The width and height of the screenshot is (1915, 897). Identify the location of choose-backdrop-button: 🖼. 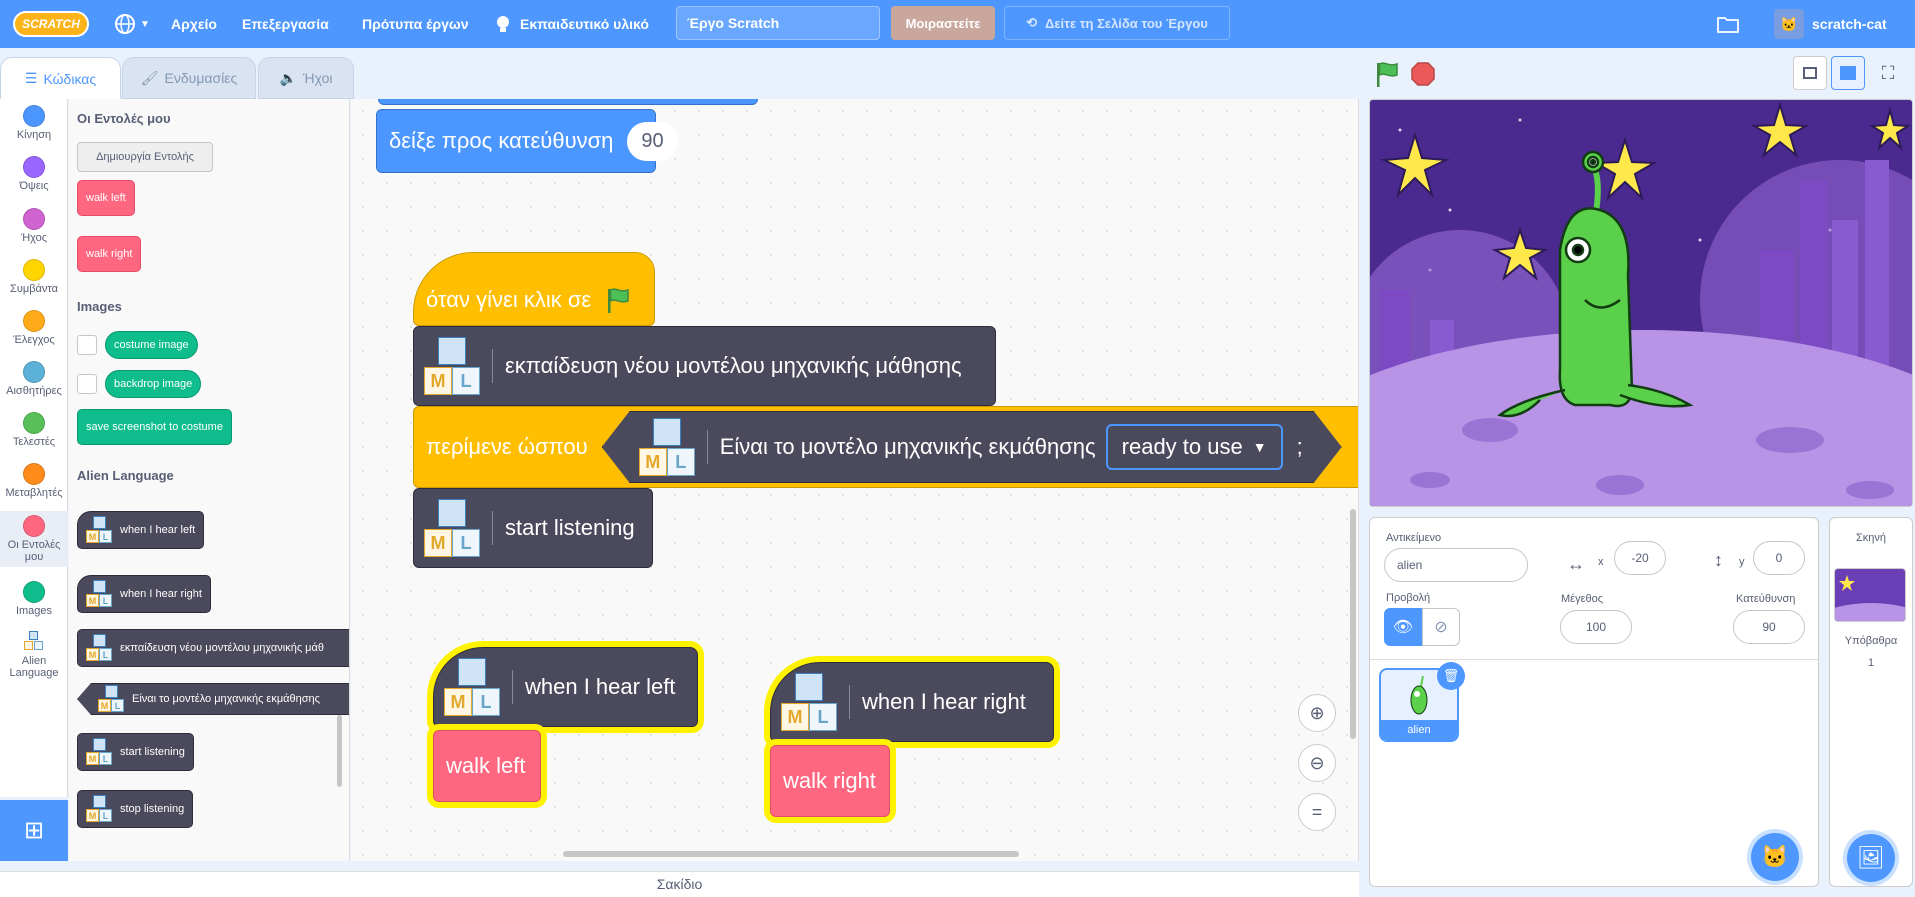
(1871, 858).